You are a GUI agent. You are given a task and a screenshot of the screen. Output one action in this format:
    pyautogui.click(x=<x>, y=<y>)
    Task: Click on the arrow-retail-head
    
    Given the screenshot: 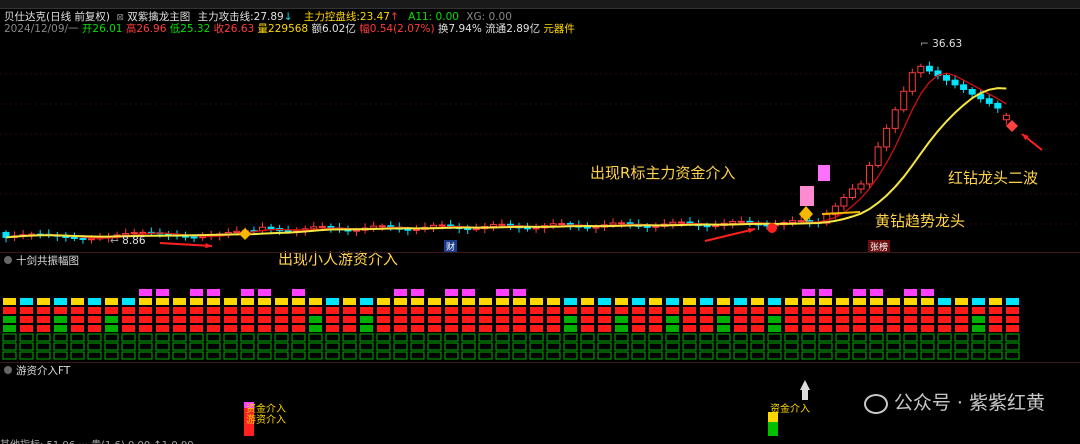 What is the action you would take?
    pyautogui.click(x=208, y=245)
    